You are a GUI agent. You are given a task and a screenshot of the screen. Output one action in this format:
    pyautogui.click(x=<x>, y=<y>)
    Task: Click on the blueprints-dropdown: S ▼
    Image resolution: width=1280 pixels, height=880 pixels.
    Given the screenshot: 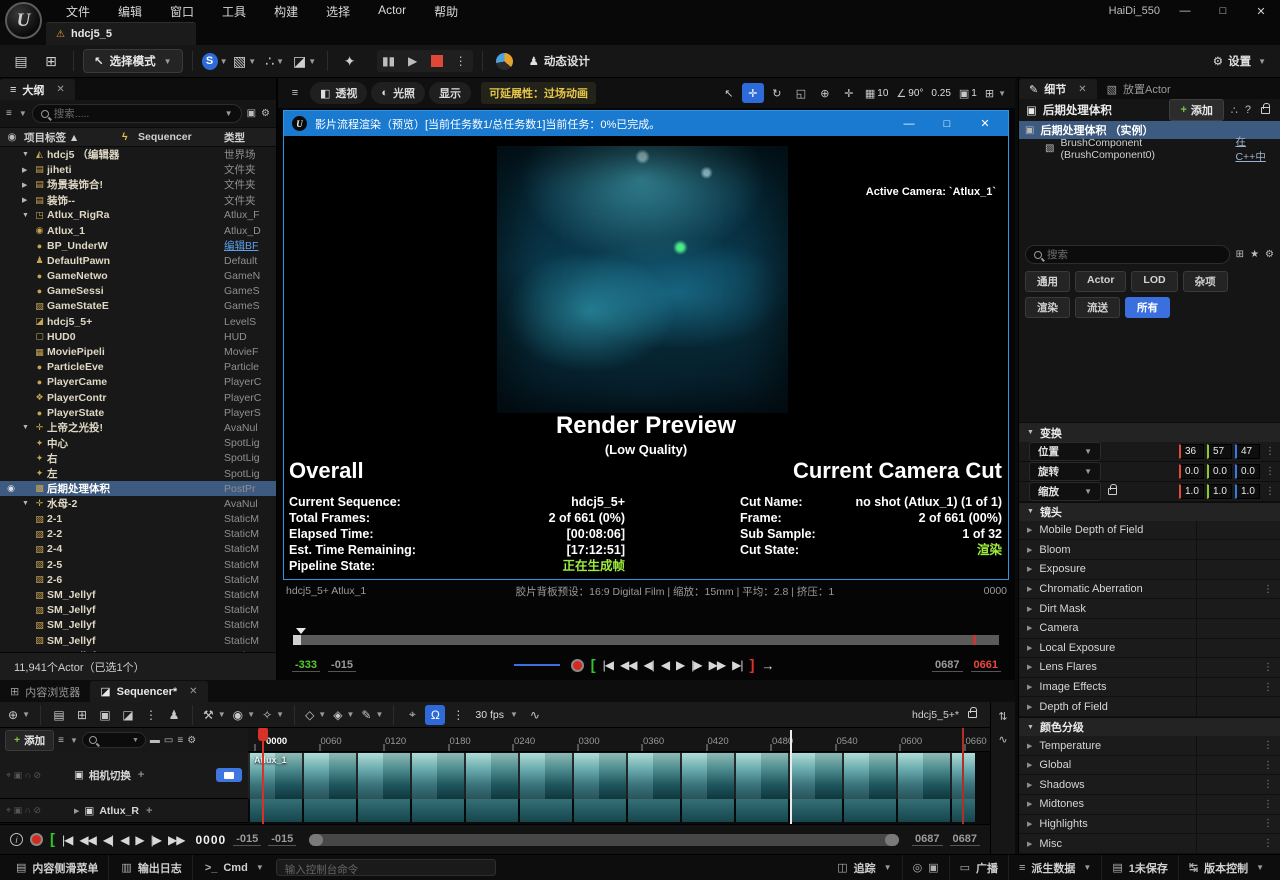 What is the action you would take?
    pyautogui.click(x=214, y=61)
    